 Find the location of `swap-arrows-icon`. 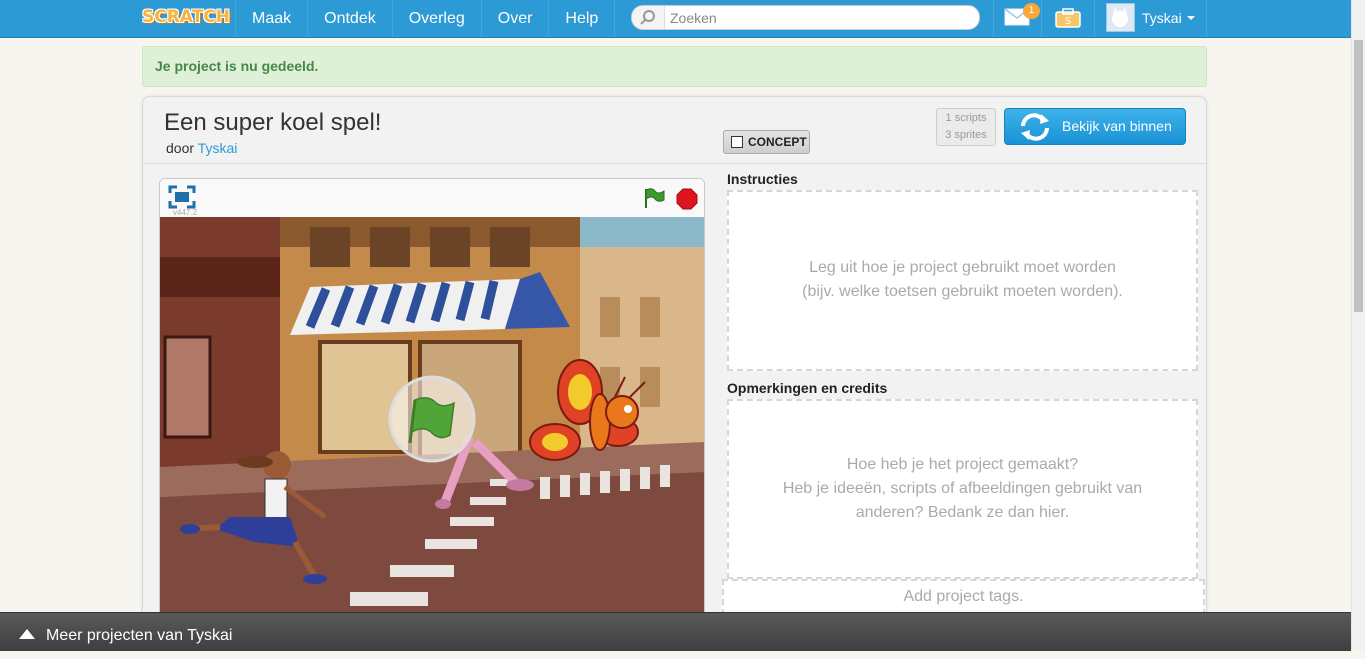

swap-arrows-icon is located at coordinates (1035, 127).